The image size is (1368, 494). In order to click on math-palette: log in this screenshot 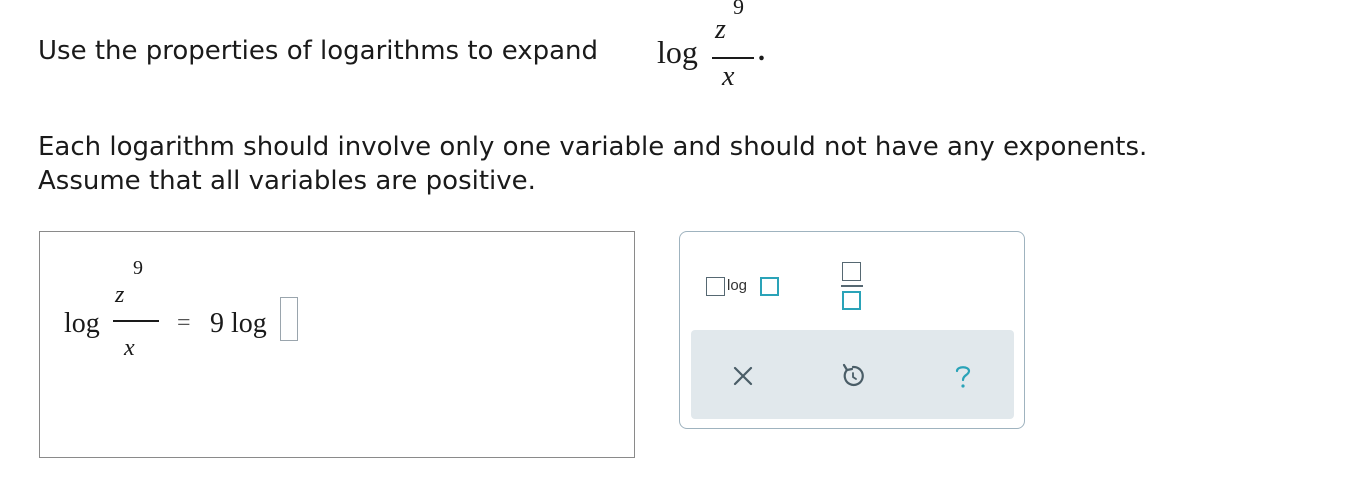, I will do `click(852, 330)`.